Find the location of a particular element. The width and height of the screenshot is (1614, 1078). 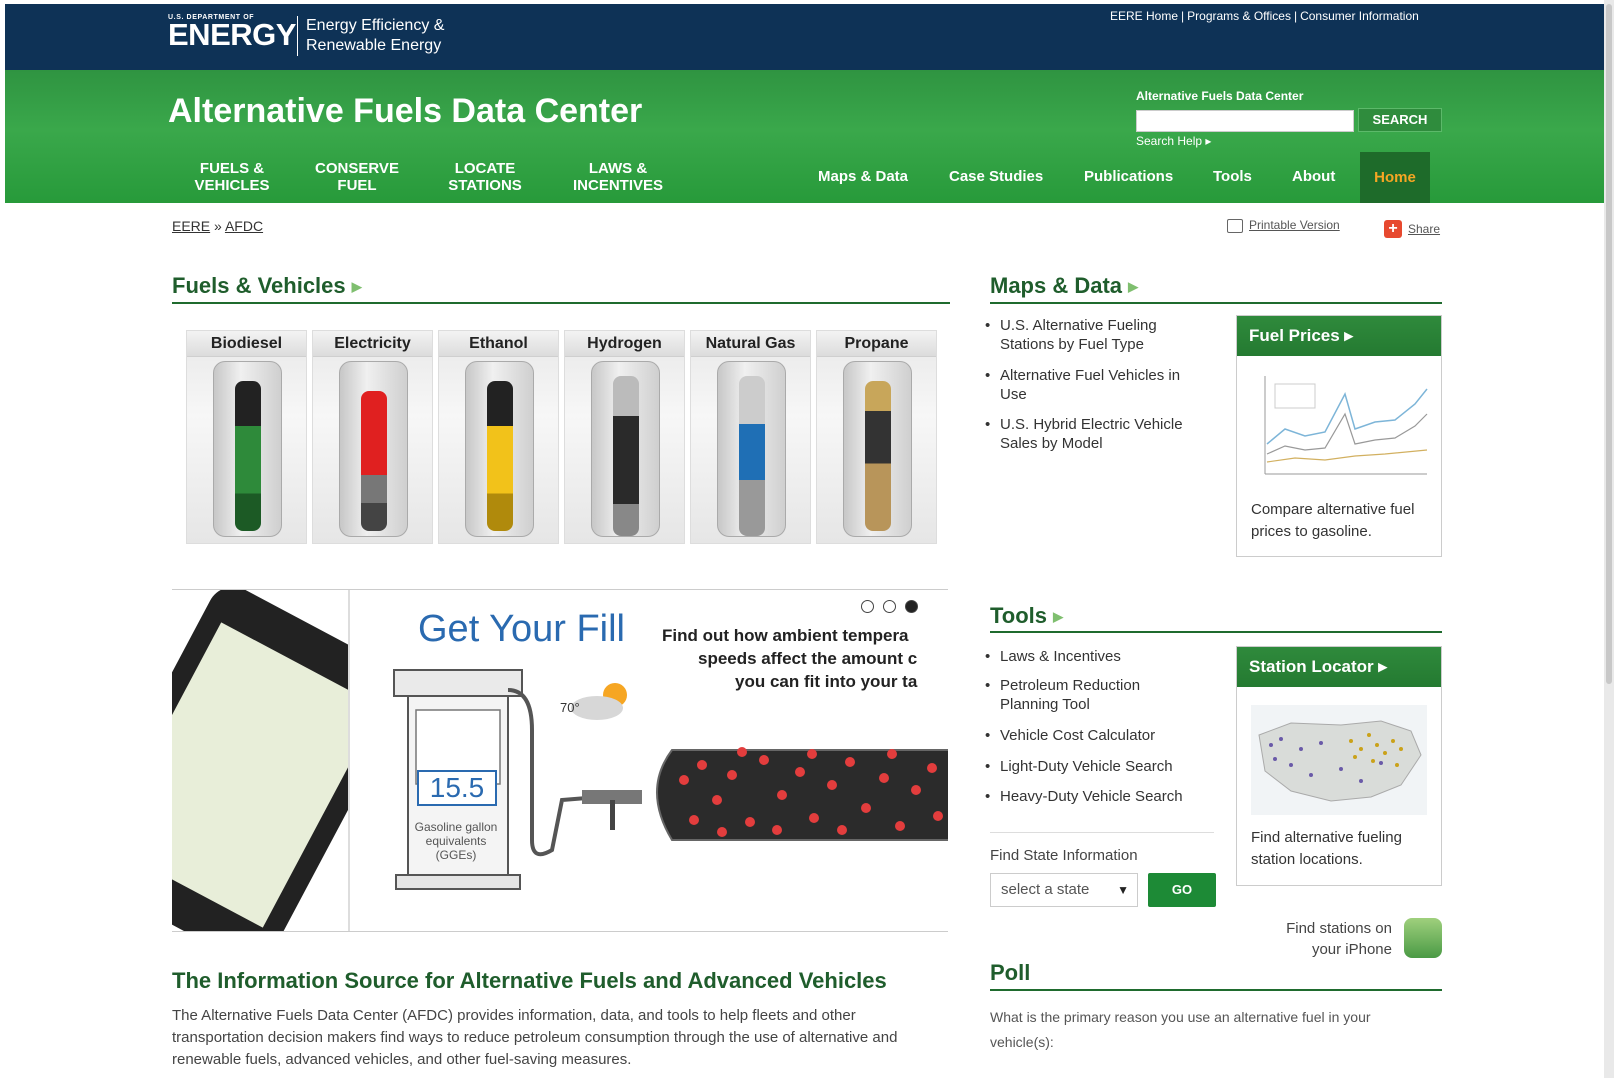

top-link-consumer: Consumer Information is located at coordinates (1359, 16).